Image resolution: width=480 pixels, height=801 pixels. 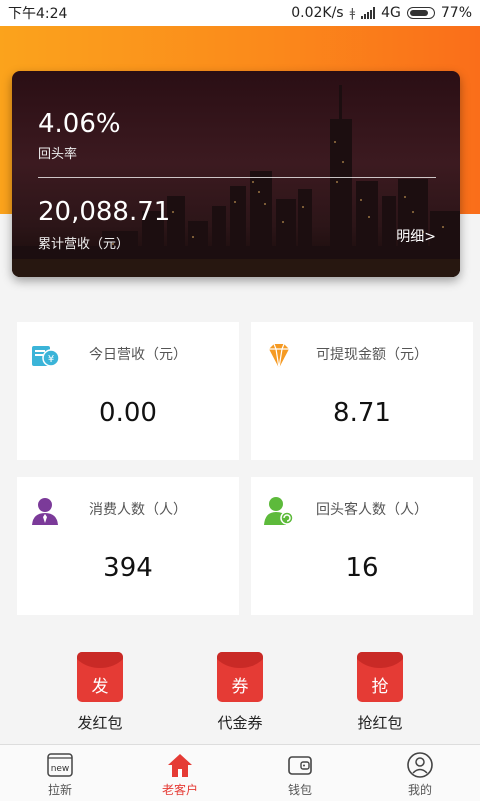 I want to click on voucher-button: 券 代金券, so click(x=240, y=692).